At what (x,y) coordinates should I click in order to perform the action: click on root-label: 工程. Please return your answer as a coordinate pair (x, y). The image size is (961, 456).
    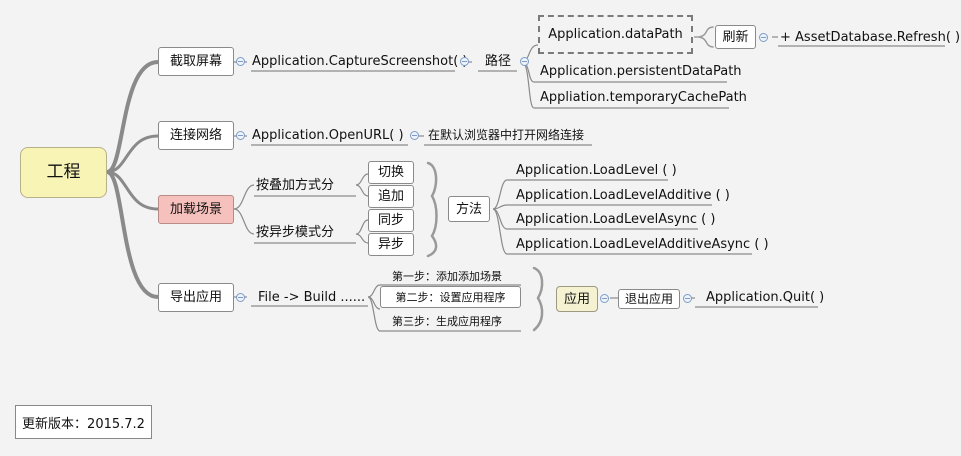
    Looking at the image, I should click on (63, 172).